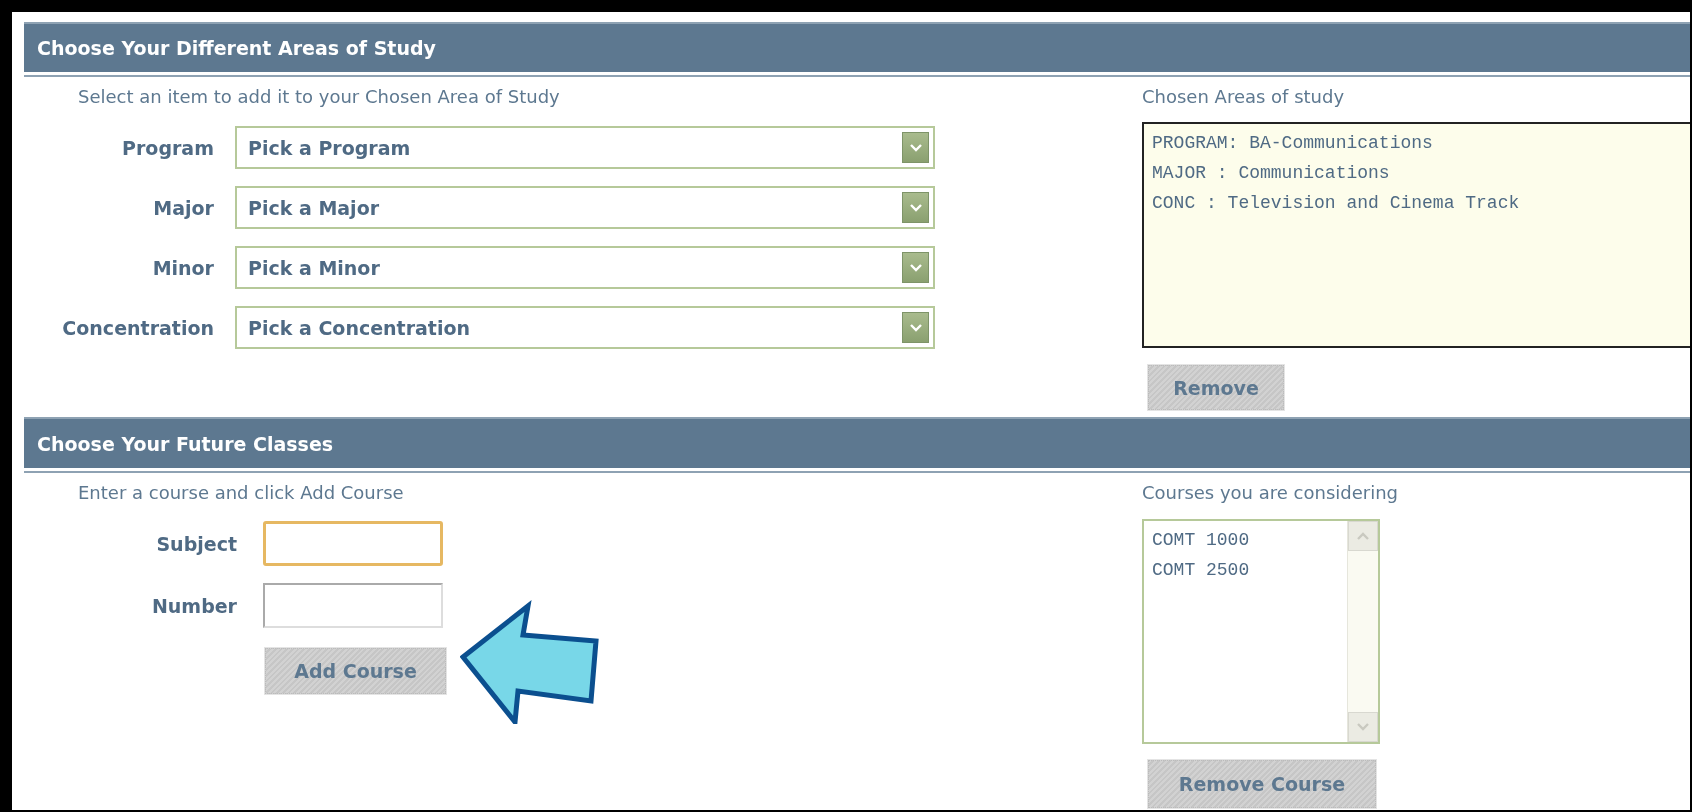 Image resolution: width=1692 pixels, height=812 pixels. Describe the element at coordinates (585, 327) in the screenshot. I see `dropdown: Pick a Concentration` at that location.